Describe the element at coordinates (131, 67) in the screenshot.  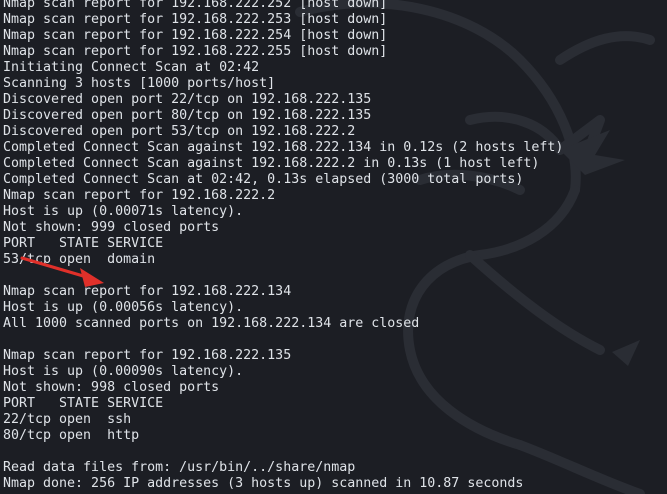
I see `output-line: Initiating Connect Scan at 02:42` at that location.